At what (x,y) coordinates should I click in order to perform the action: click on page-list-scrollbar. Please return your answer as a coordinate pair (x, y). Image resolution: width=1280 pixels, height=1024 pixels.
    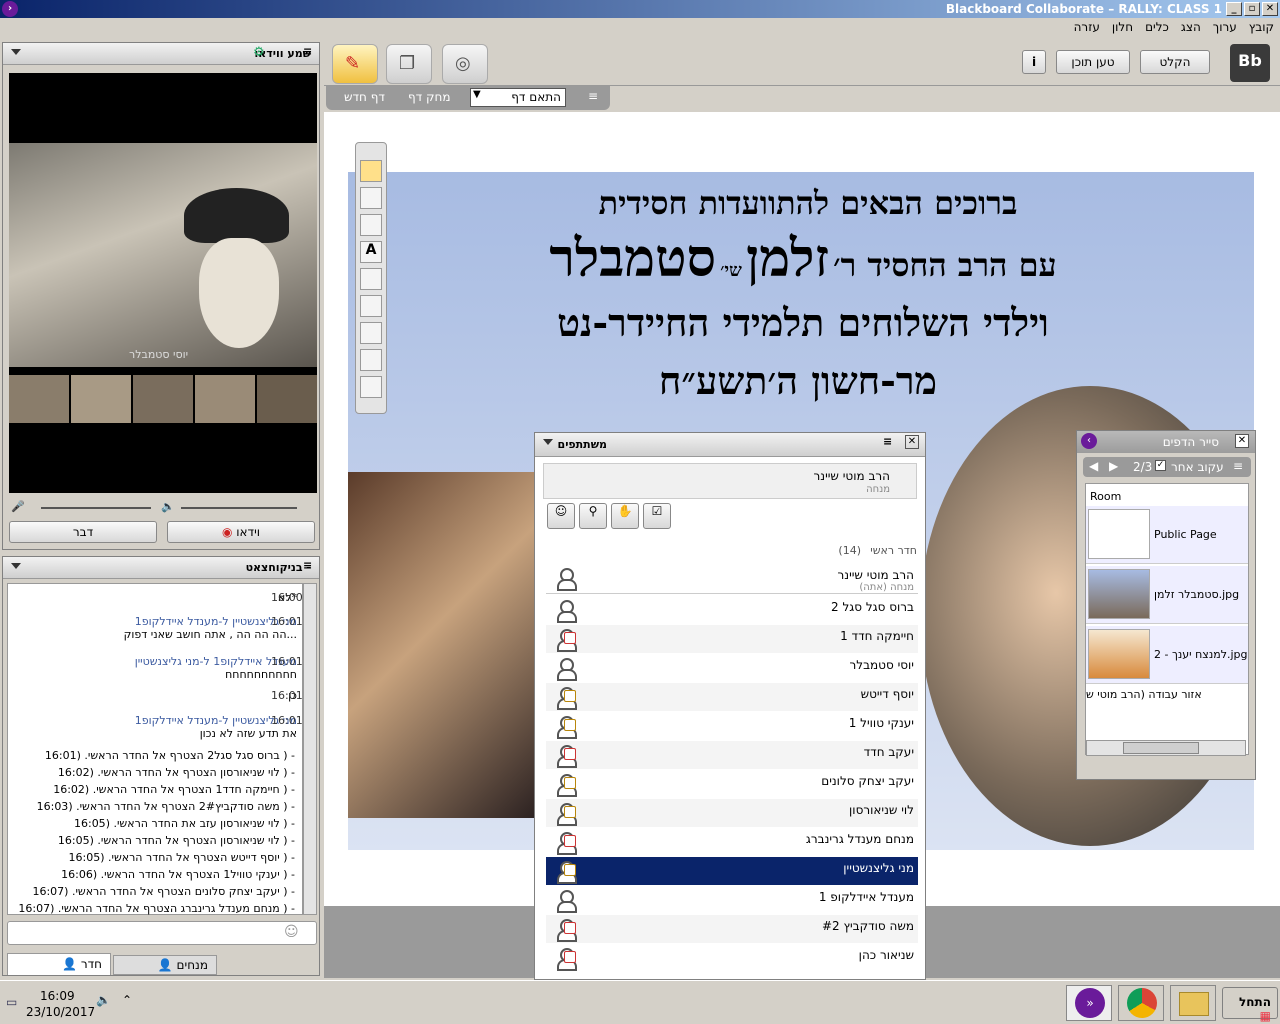
    Looking at the image, I should click on (1166, 748).